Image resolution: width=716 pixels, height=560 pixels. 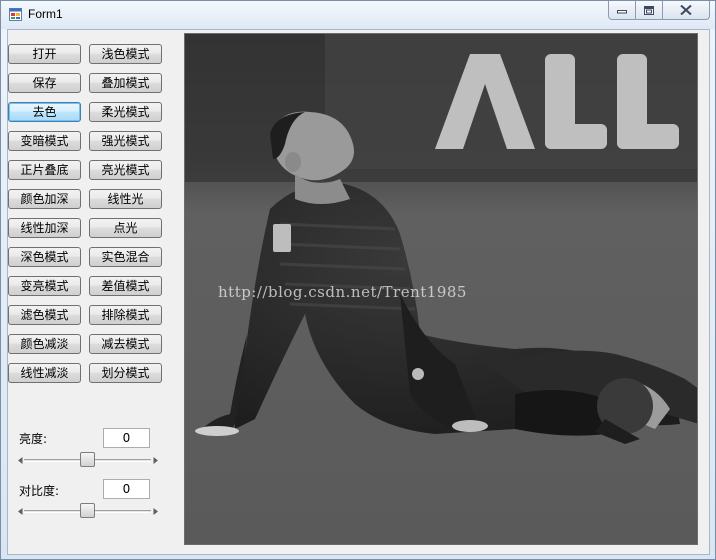 What do you see at coordinates (44, 228) in the screenshot?
I see `linear-burn-button: 线性加深` at bounding box center [44, 228].